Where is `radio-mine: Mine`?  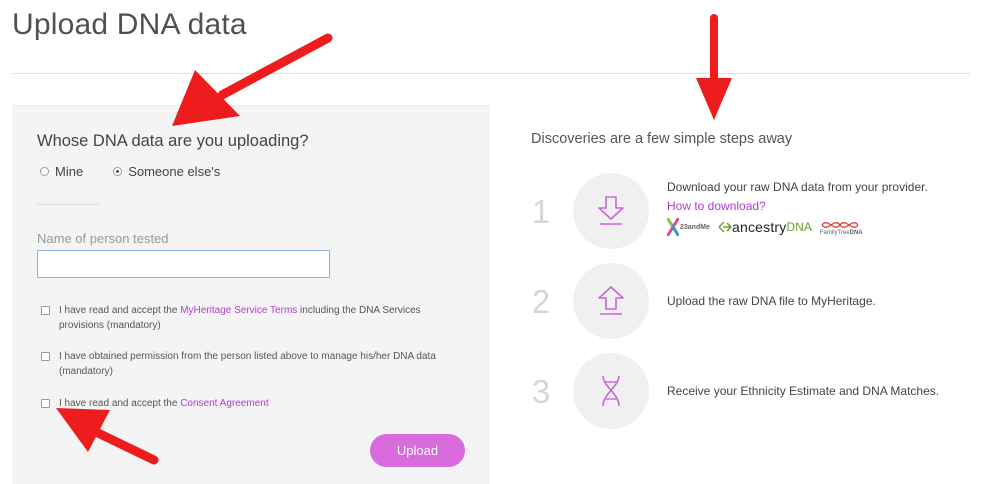 radio-mine: Mine is located at coordinates (61, 171).